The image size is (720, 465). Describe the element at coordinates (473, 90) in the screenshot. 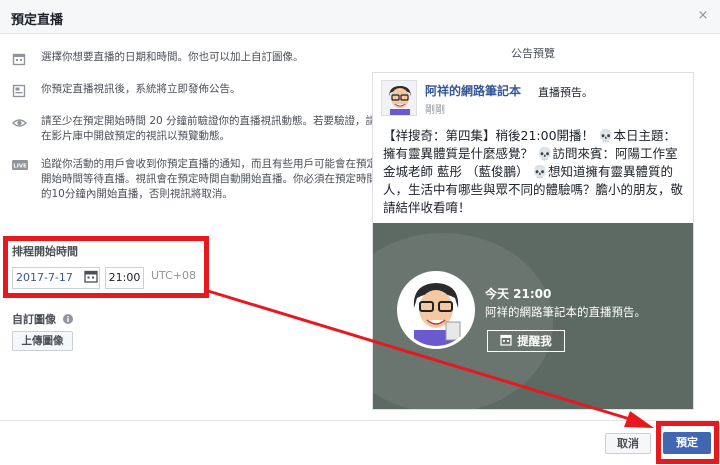

I see `page-name: 阿祥的網路筆記本` at that location.